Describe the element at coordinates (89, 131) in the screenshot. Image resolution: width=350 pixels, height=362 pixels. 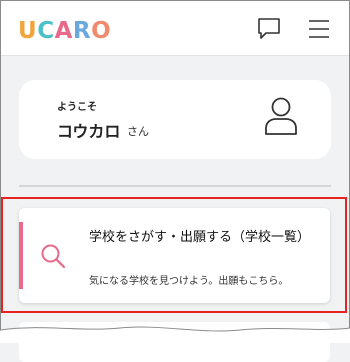
I see `user-name: コウカロ` at that location.